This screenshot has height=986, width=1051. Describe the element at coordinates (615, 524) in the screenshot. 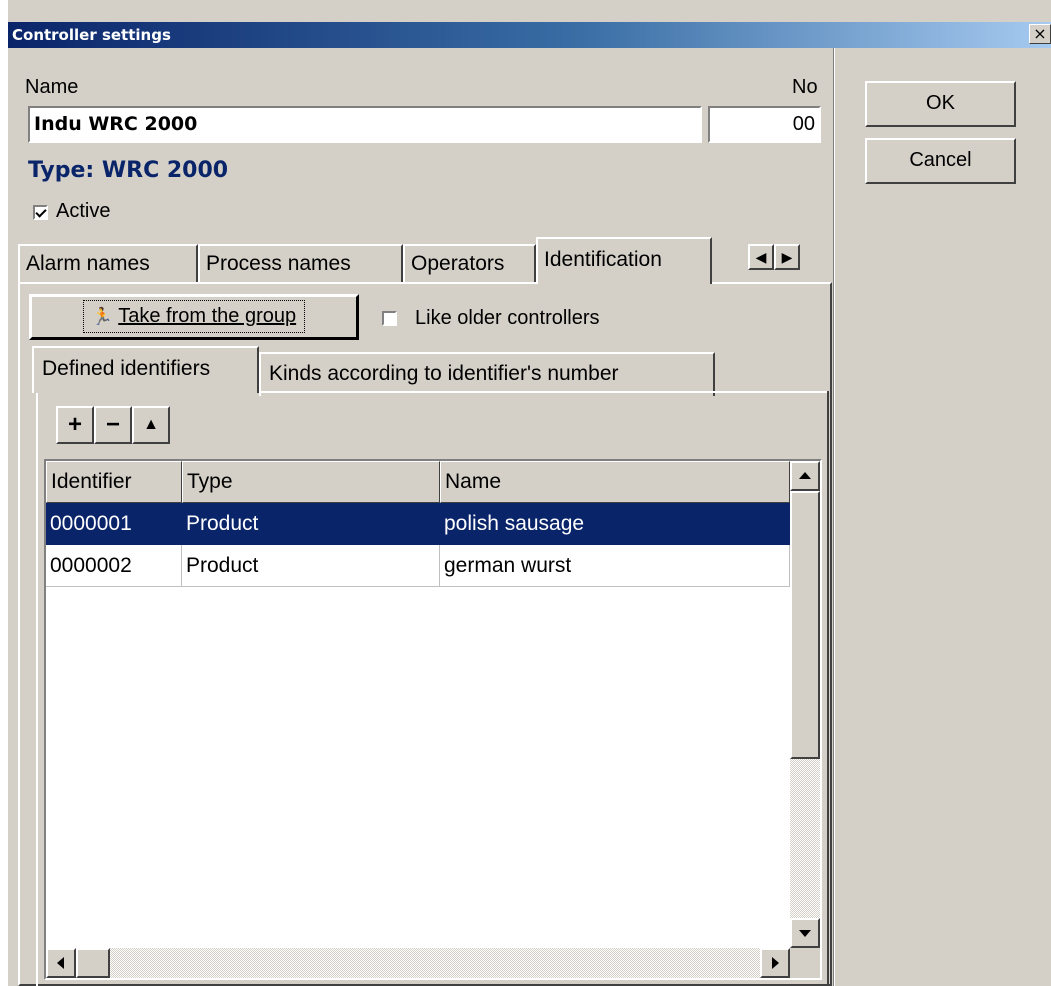

I see `cell-name: polish sausage` at that location.